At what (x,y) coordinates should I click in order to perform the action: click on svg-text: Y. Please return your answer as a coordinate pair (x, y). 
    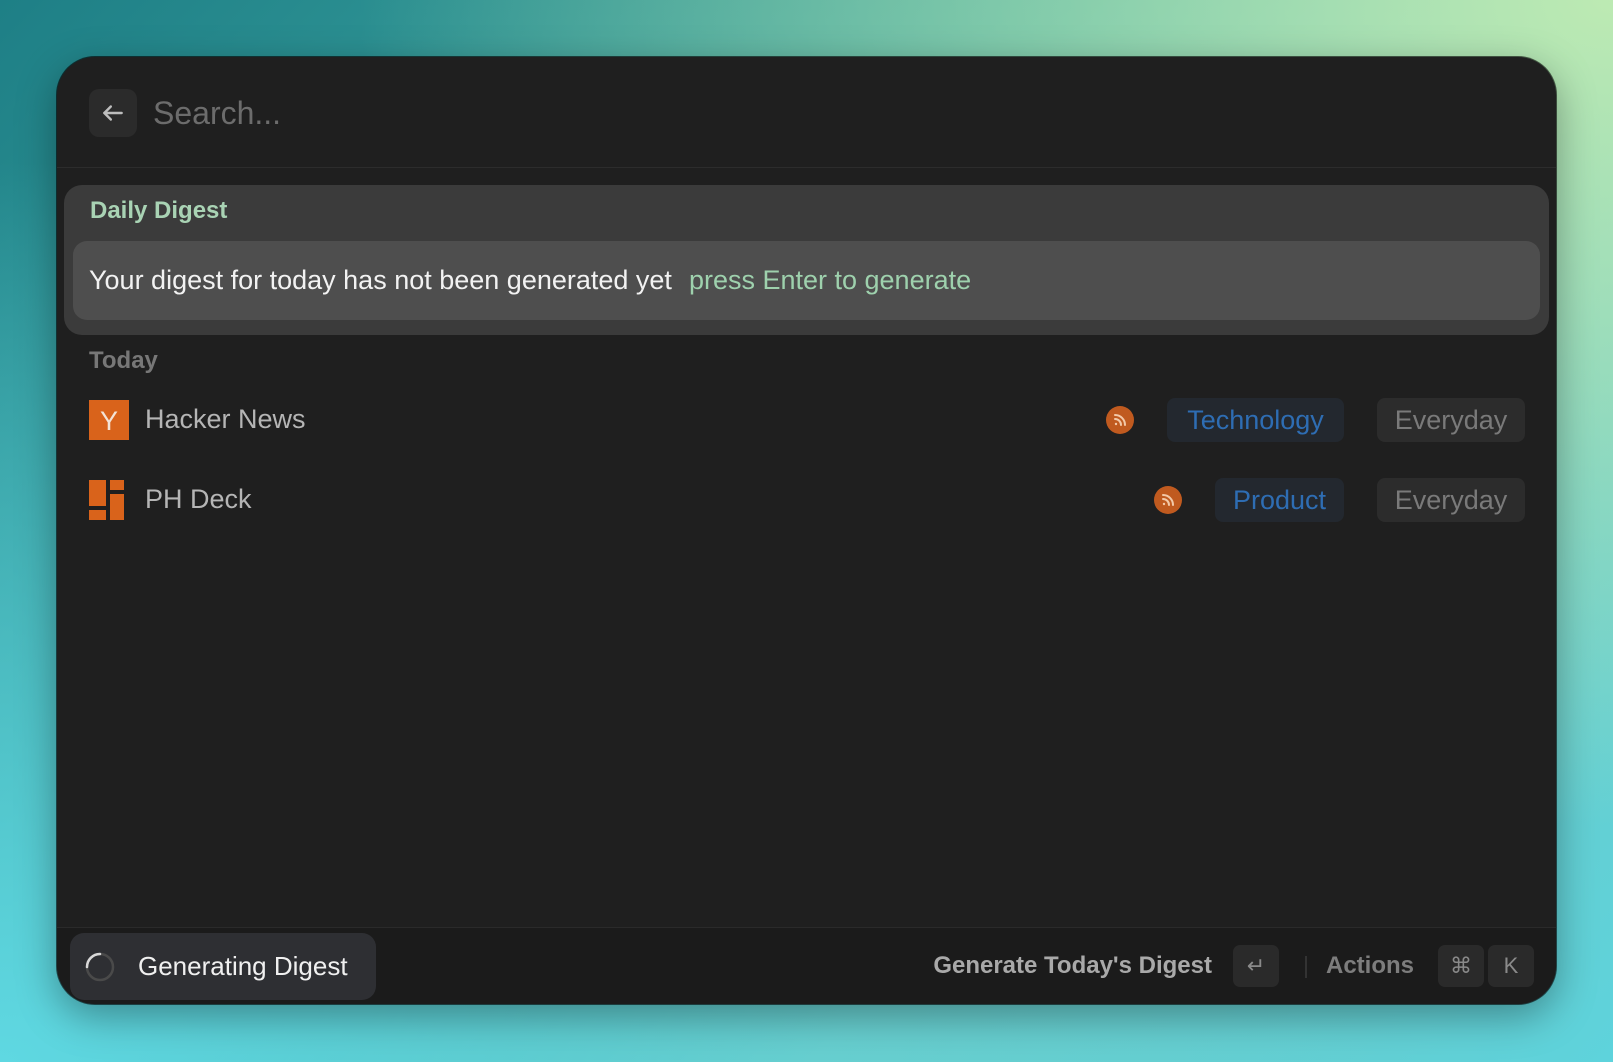
    Looking at the image, I should click on (109, 421).